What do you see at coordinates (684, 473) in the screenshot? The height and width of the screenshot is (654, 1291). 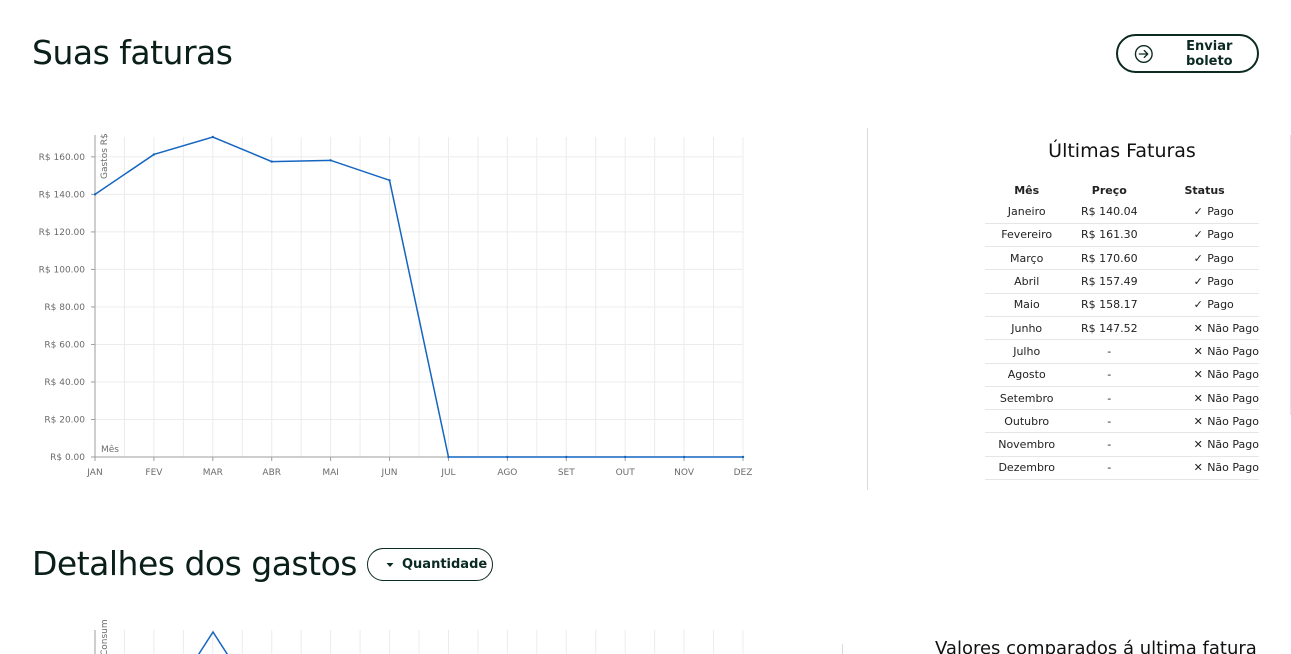 I see `x-tick-label: NOV` at bounding box center [684, 473].